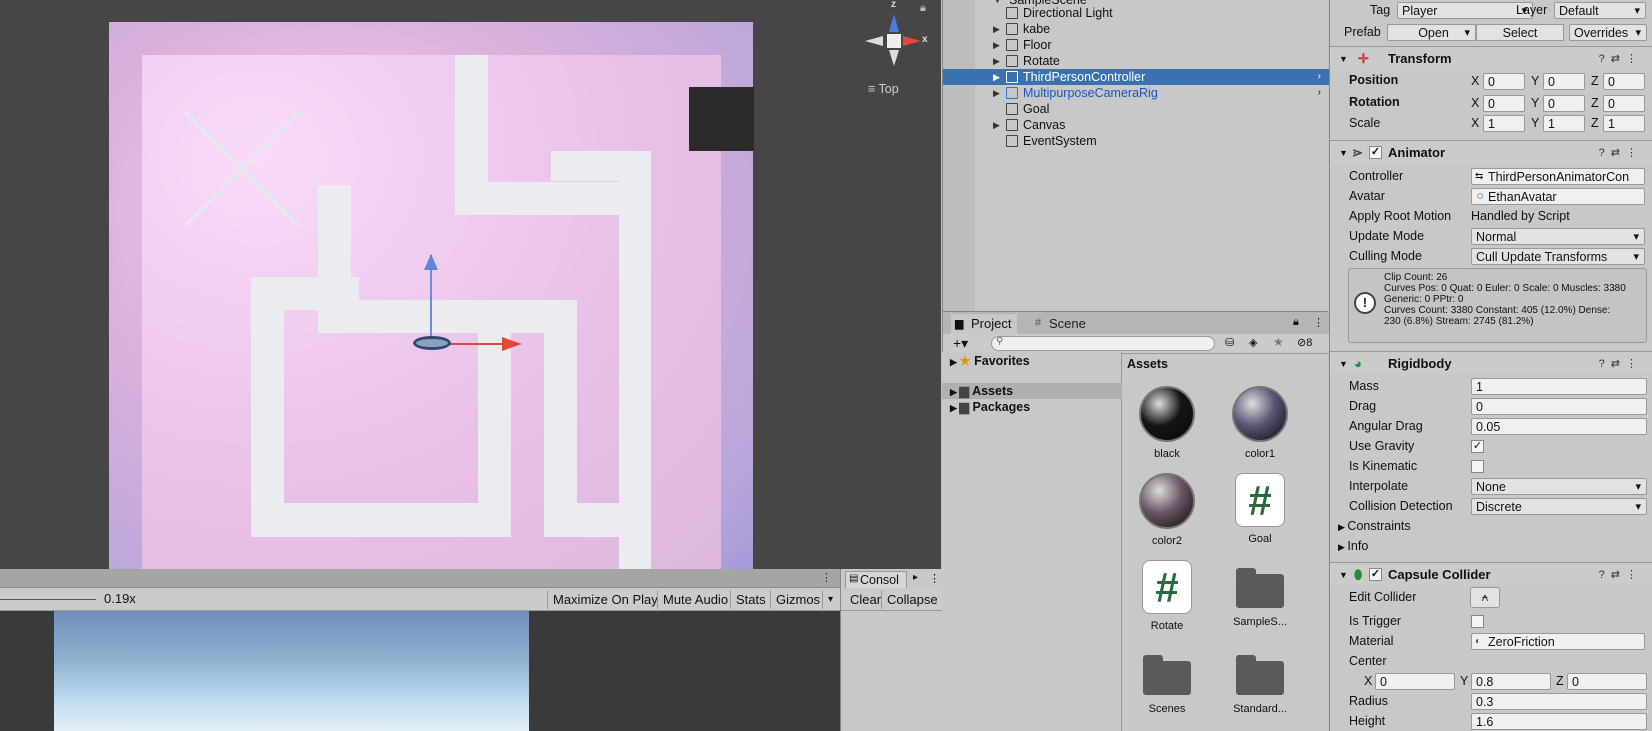 The image size is (1652, 731). Describe the element at coordinates (1167, 510) in the screenshot. I see `asset-item: color2` at that location.